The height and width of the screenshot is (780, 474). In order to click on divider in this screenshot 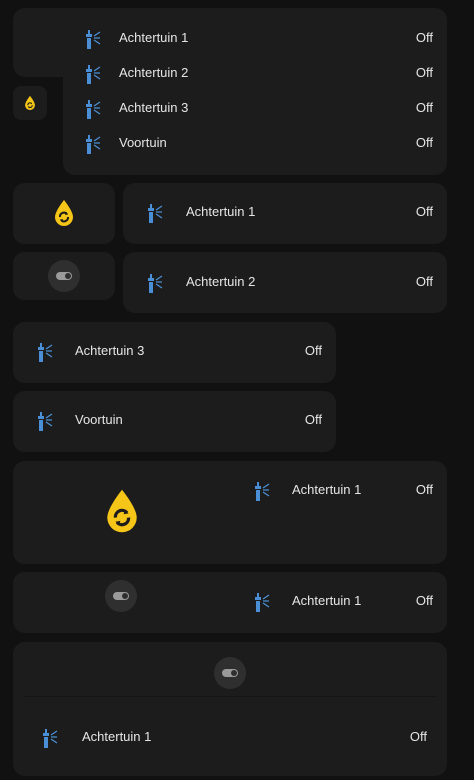, I will do `click(230, 696)`.